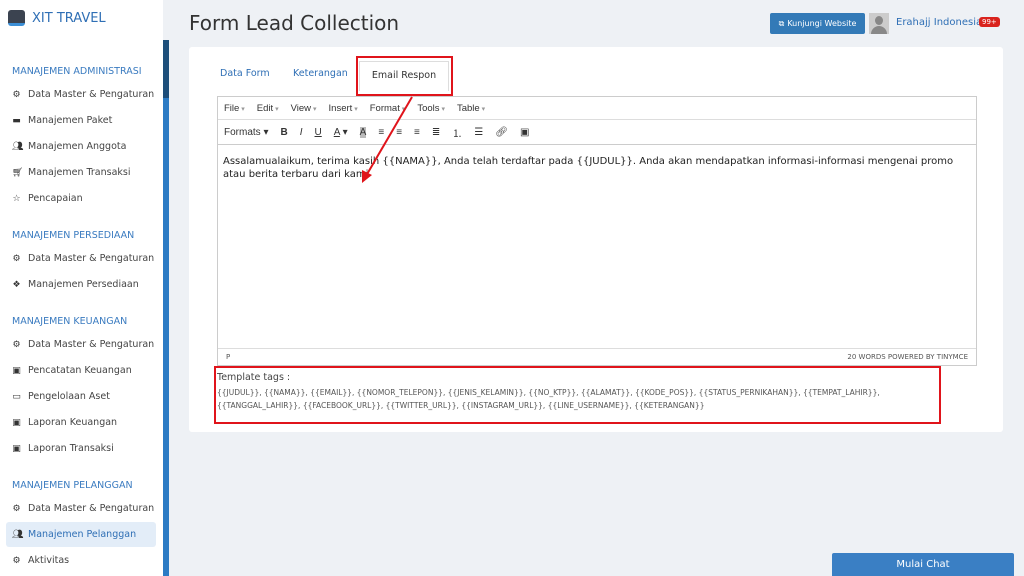 This screenshot has height=576, width=1024. I want to click on annotation-arrow, so click(387, 139).